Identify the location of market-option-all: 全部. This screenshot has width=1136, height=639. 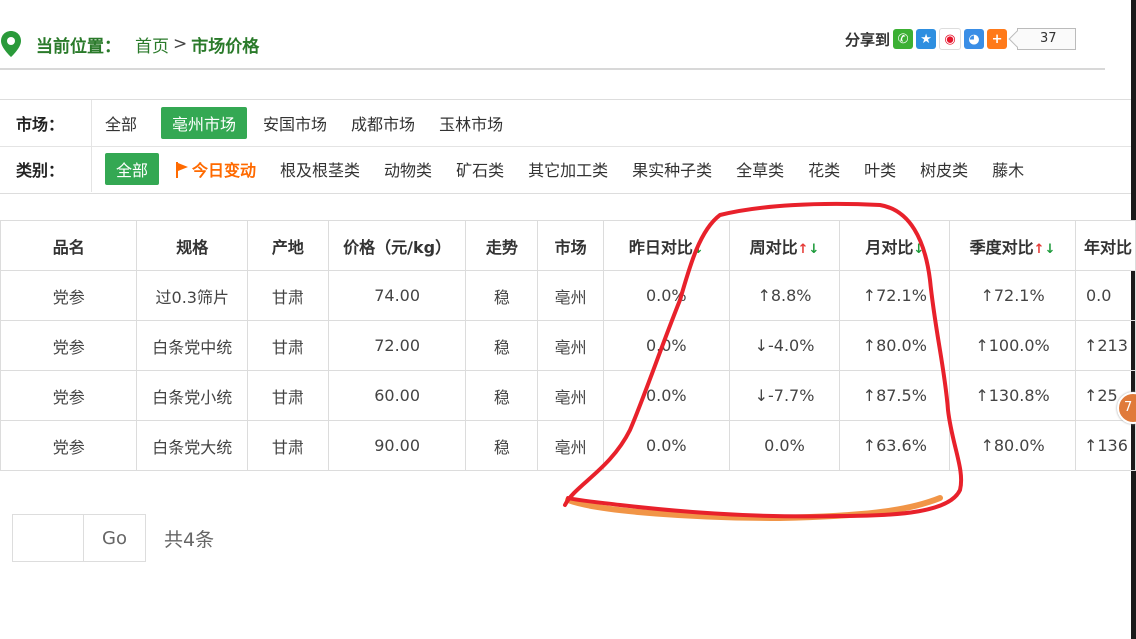
(121, 123).